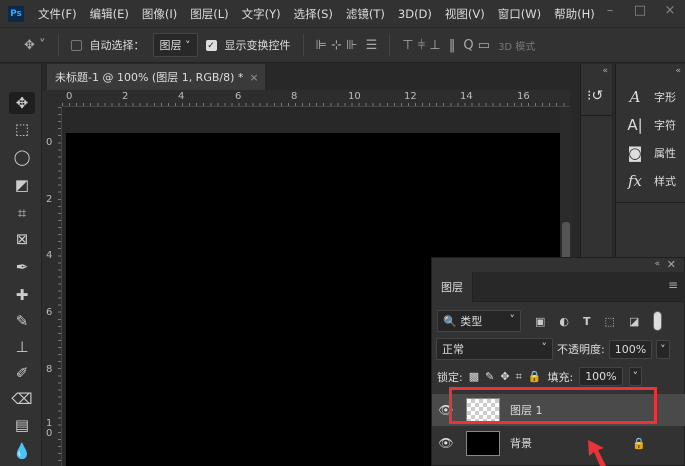 This screenshot has height=466, width=685. I want to click on move-tool-icon: ✥ ˅, so click(35, 45).